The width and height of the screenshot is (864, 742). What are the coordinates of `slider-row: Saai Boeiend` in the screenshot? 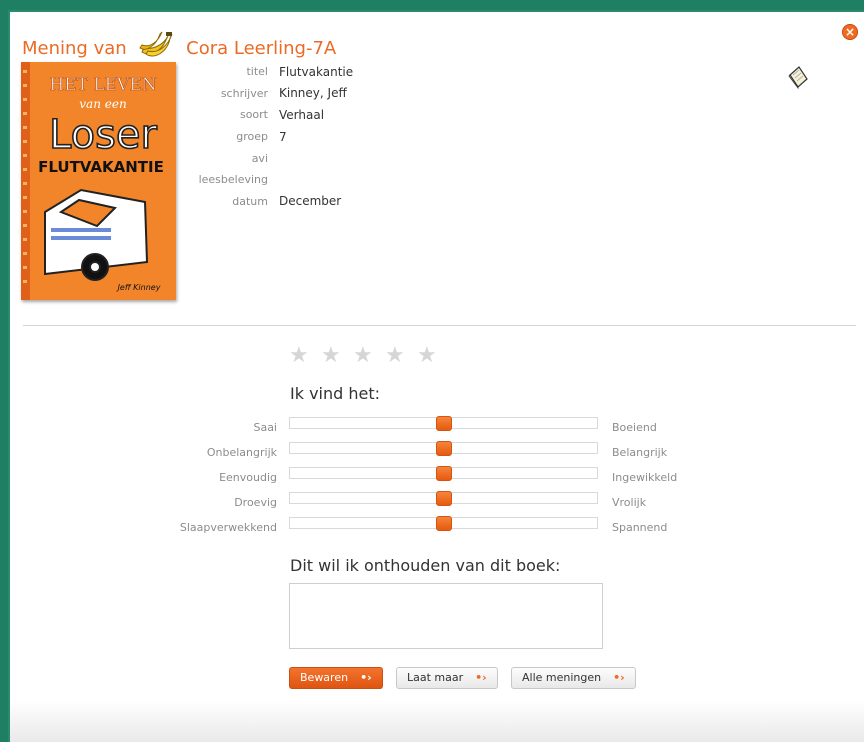 It's located at (437, 428).